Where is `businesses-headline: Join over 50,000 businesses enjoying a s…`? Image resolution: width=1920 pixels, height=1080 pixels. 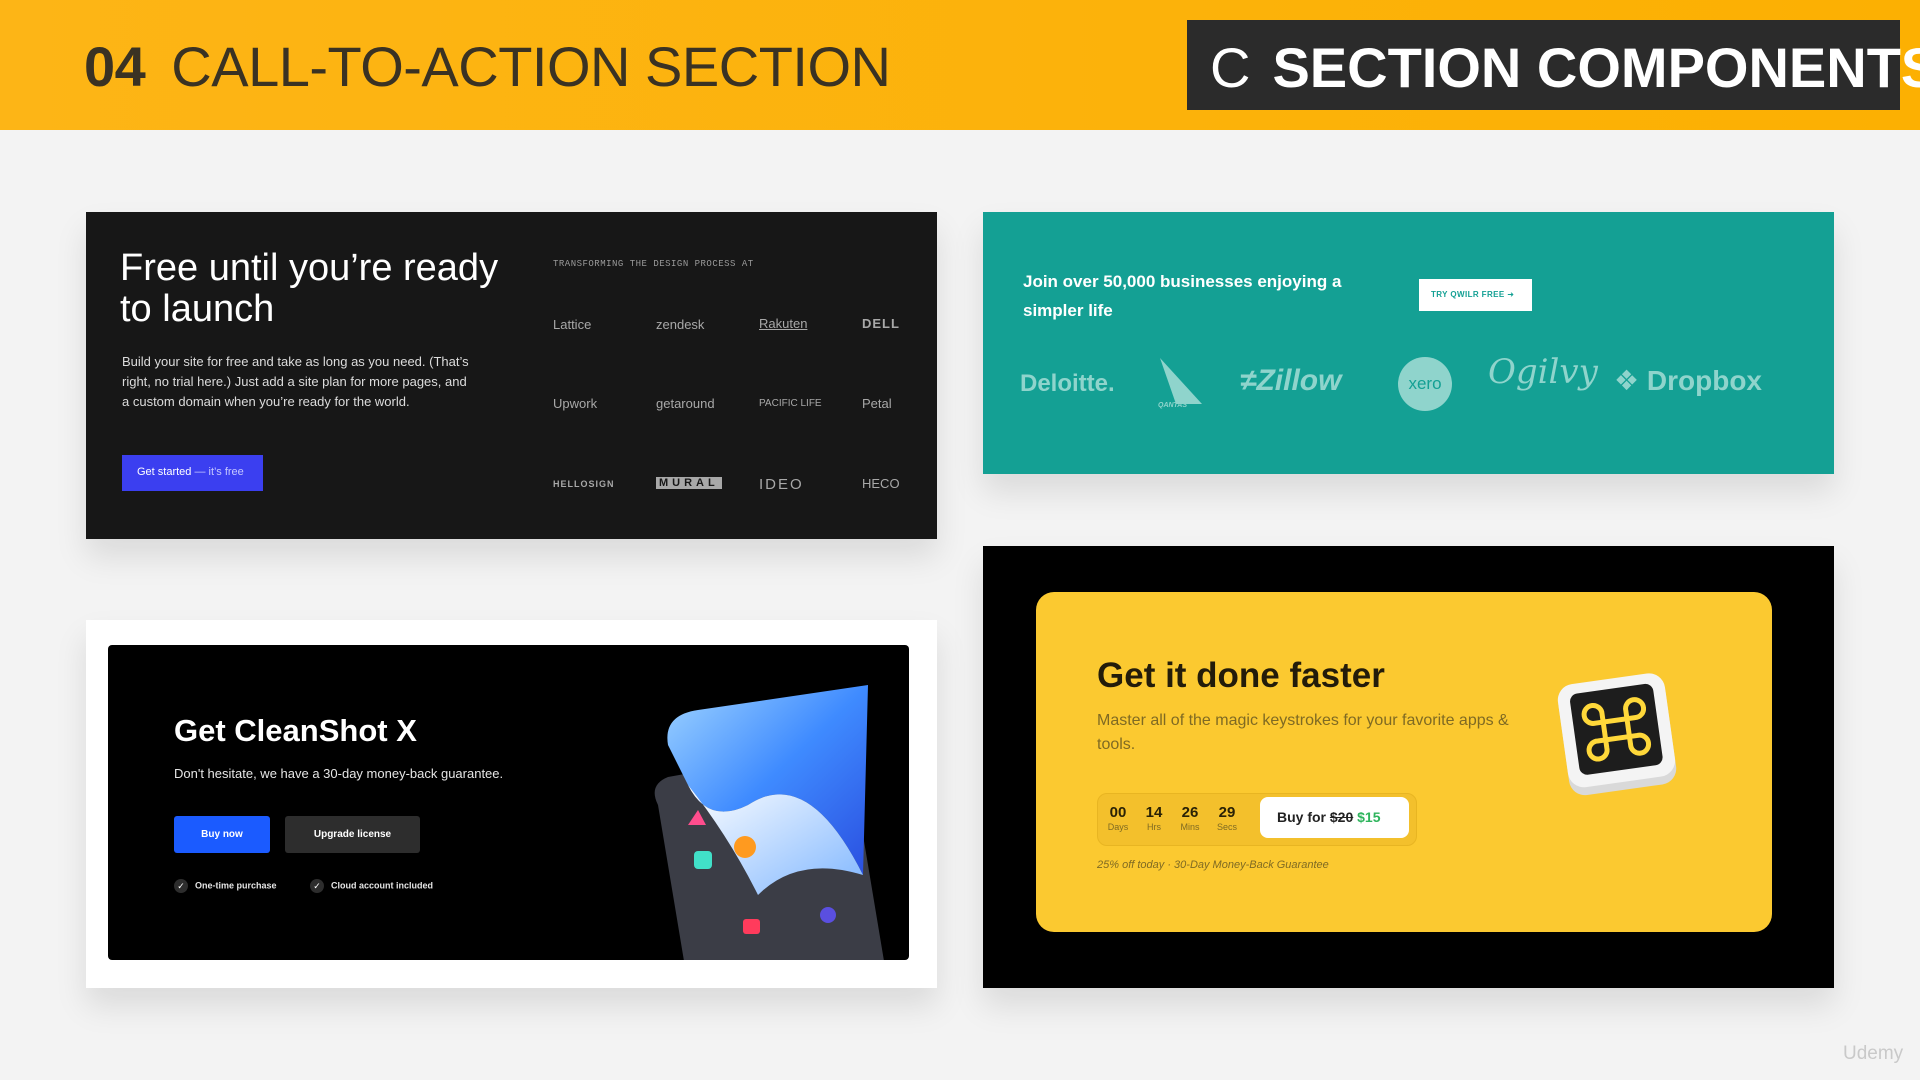 businesses-headline: Join over 50,000 businesses enjoying a s… is located at coordinates (1182, 296).